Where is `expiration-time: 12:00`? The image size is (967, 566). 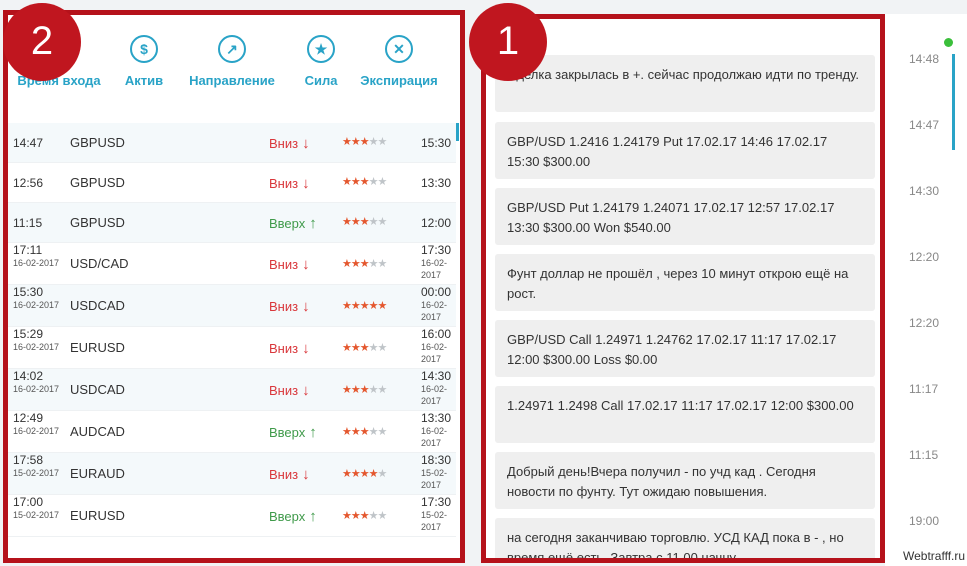
expiration-time: 12:00 is located at coordinates (436, 223).